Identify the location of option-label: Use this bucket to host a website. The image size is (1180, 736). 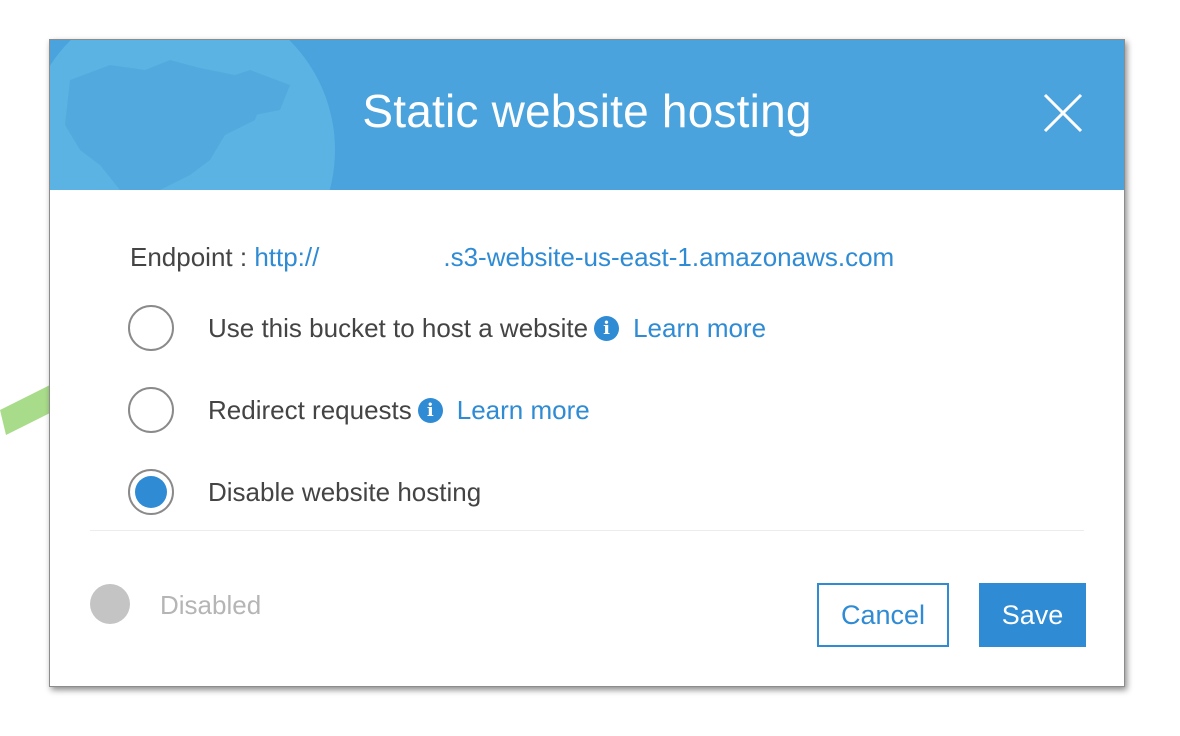
(398, 327).